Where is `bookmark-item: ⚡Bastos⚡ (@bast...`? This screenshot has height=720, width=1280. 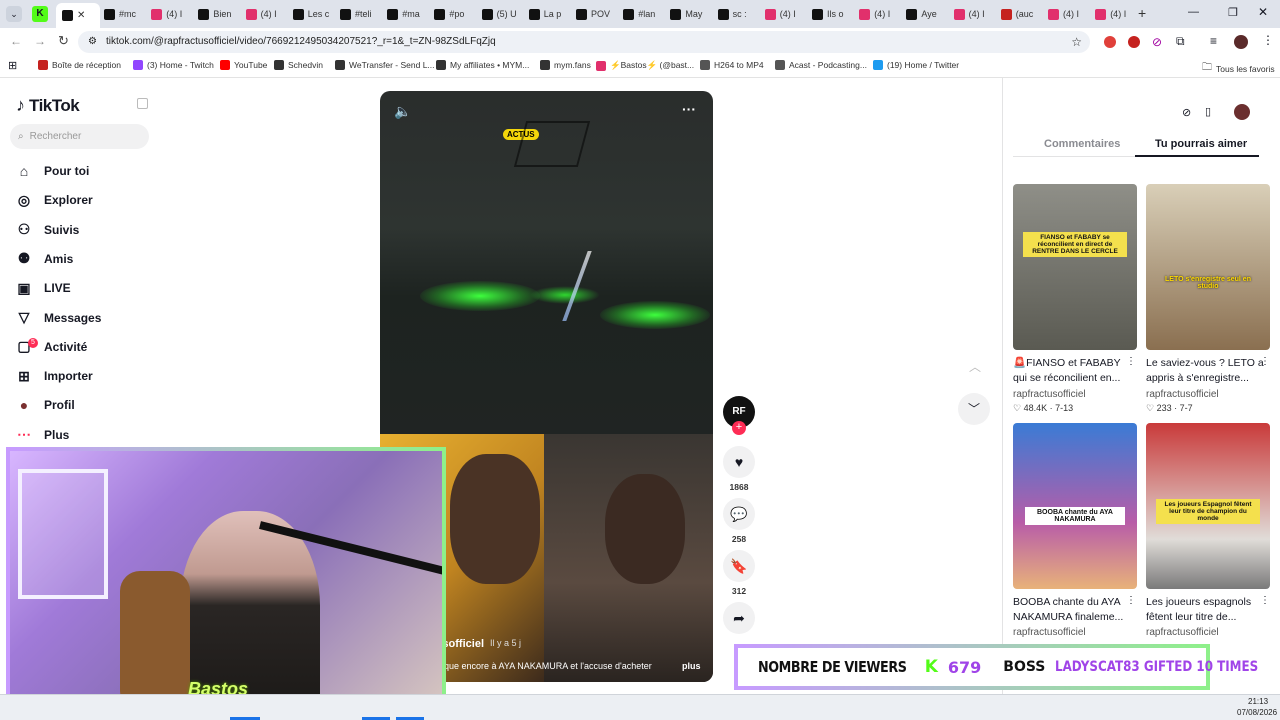
bookmark-item: ⚡Bastos⚡ (@bast... is located at coordinates (645, 65).